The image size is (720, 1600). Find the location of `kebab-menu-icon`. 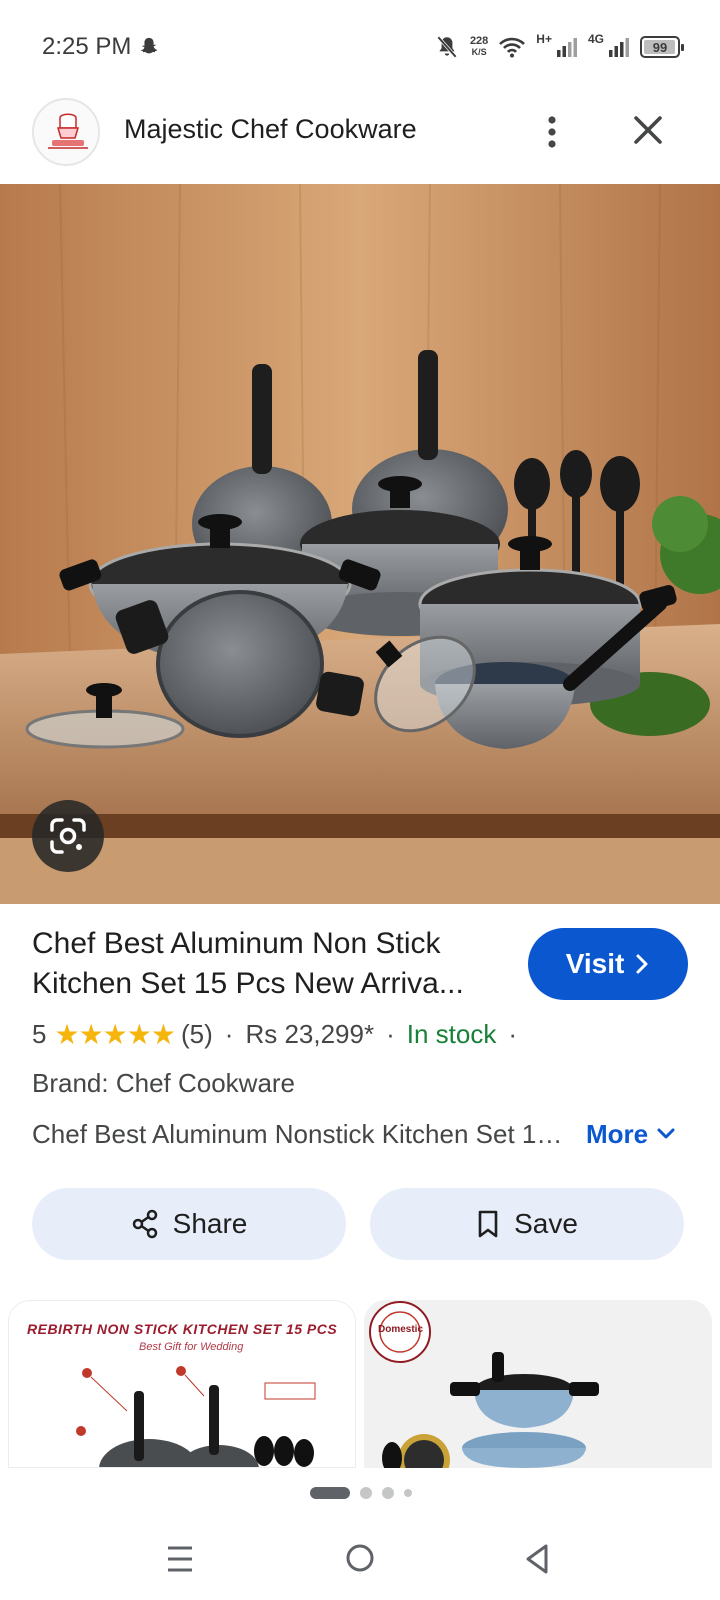

kebab-menu-icon is located at coordinates (552, 132).